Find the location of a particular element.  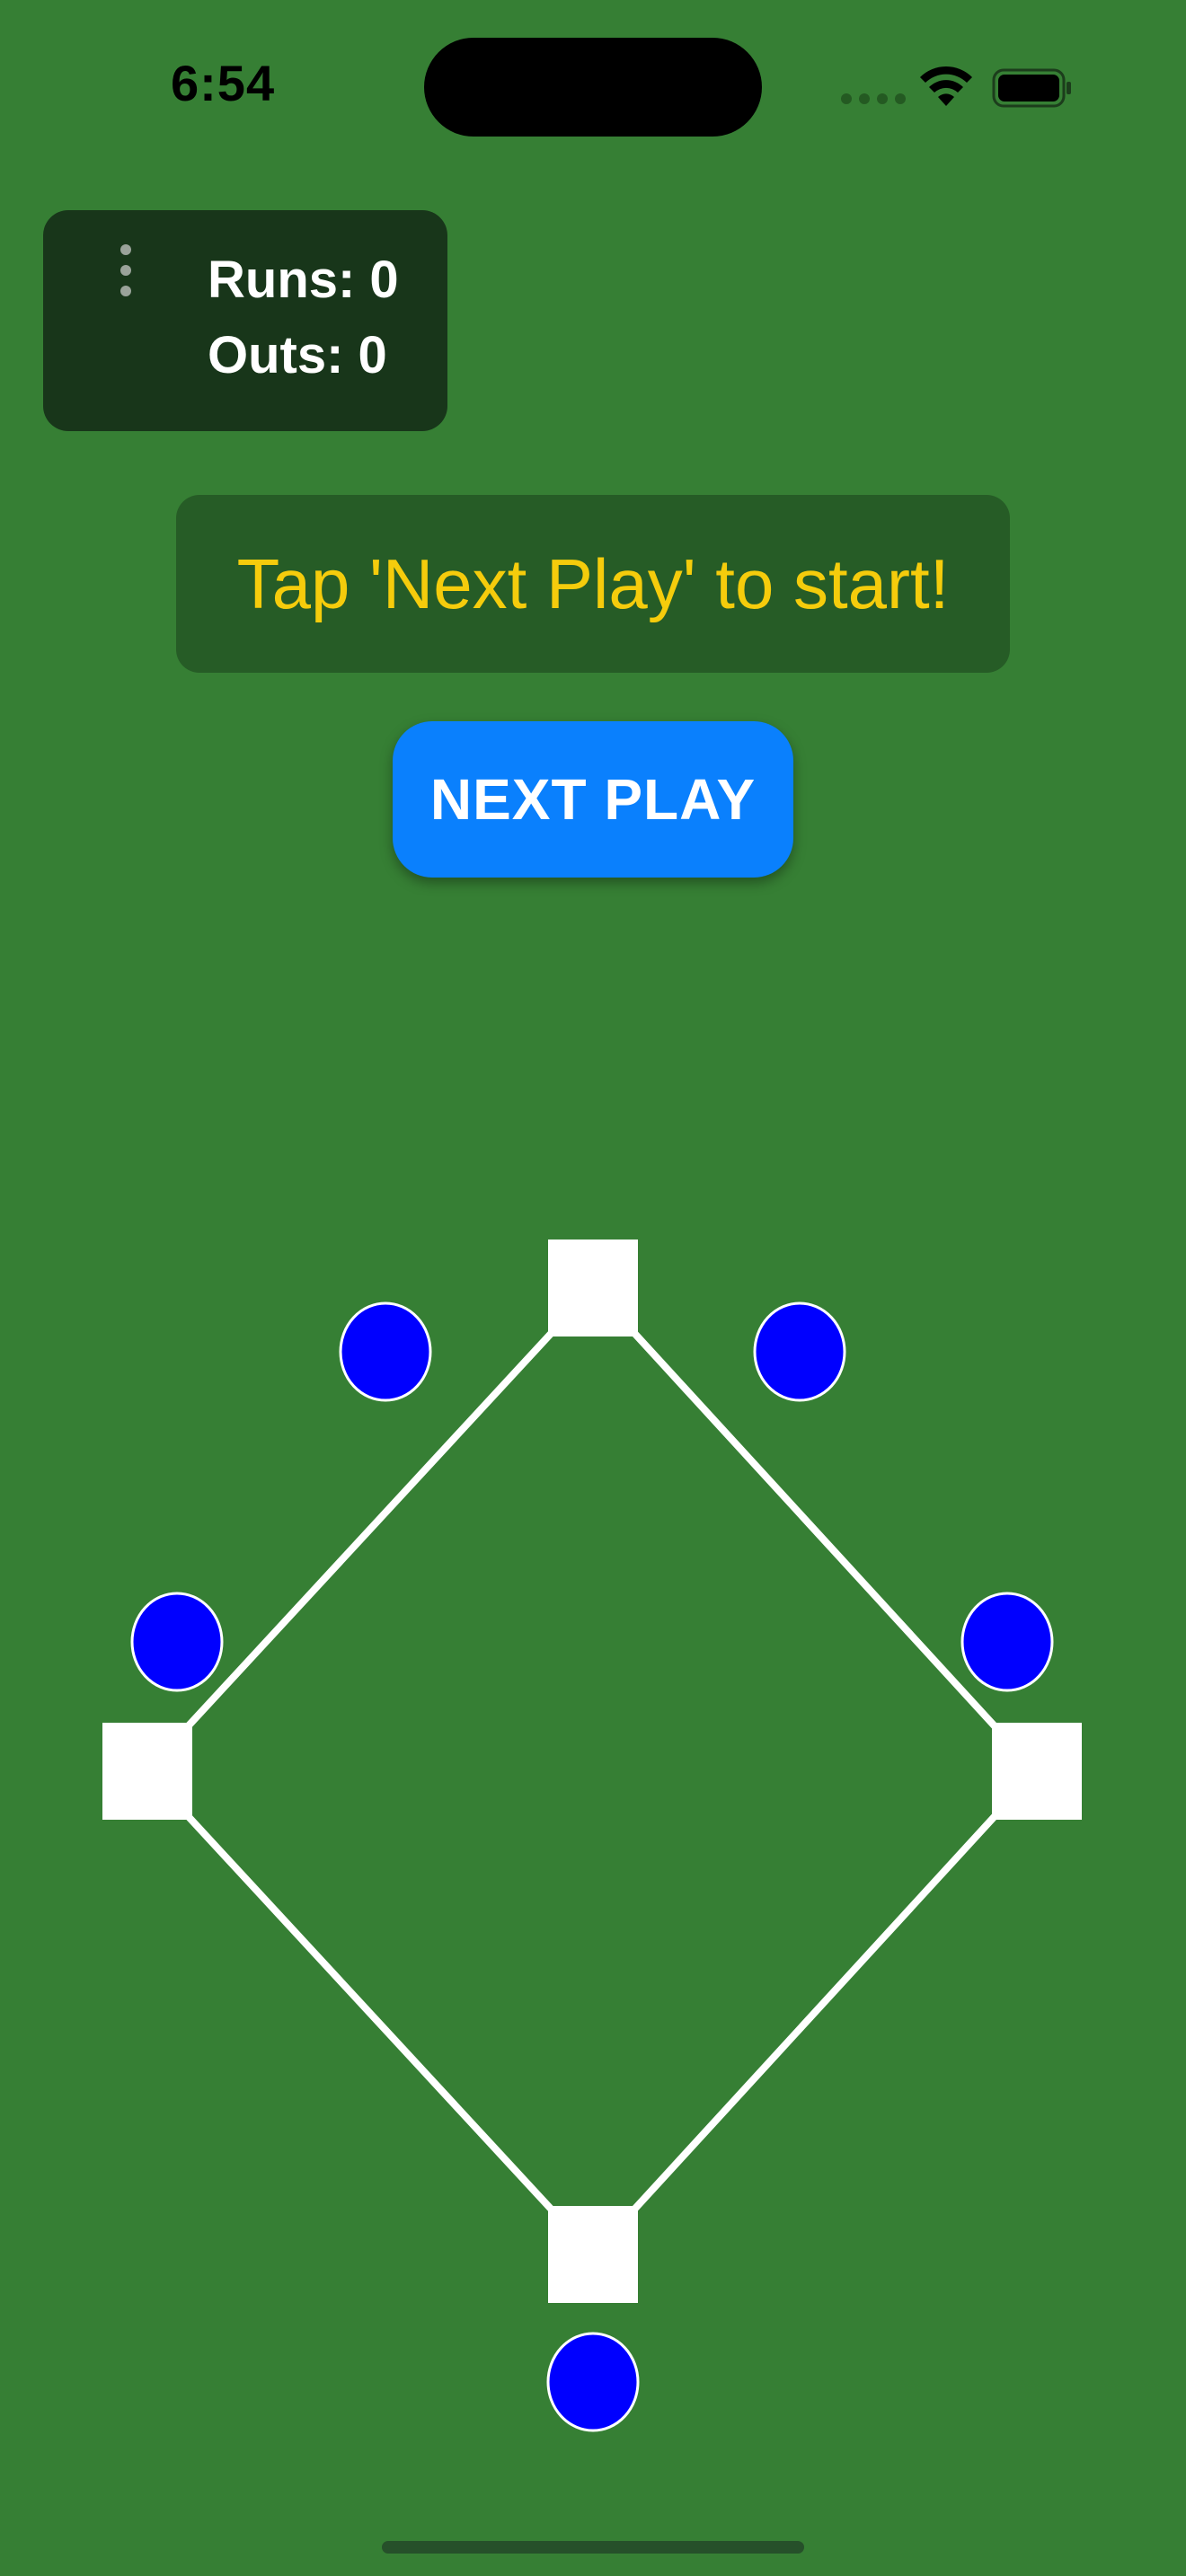

first-base is located at coordinates (1037, 1771).